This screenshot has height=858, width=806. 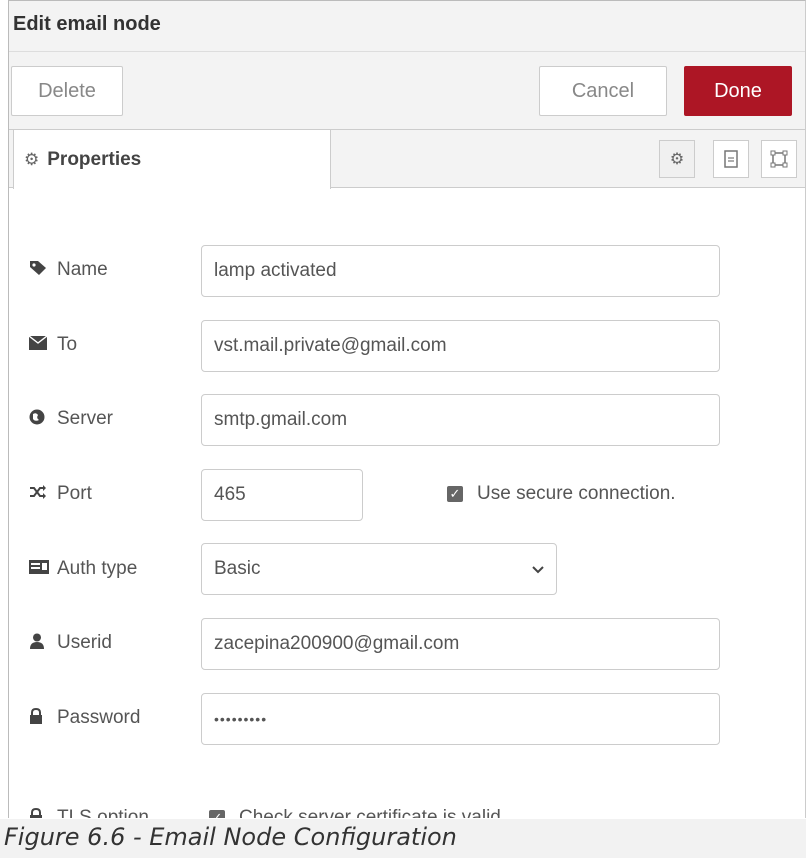 What do you see at coordinates (460, 644) in the screenshot?
I see `userid-input: zacepina200900@gmail.com` at bounding box center [460, 644].